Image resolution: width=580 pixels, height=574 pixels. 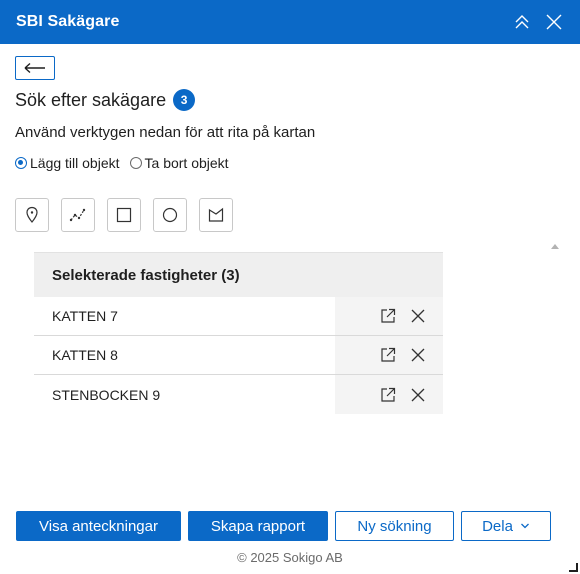 I want to click on radio-remove-objects: Ta bort objekt, so click(x=179, y=163).